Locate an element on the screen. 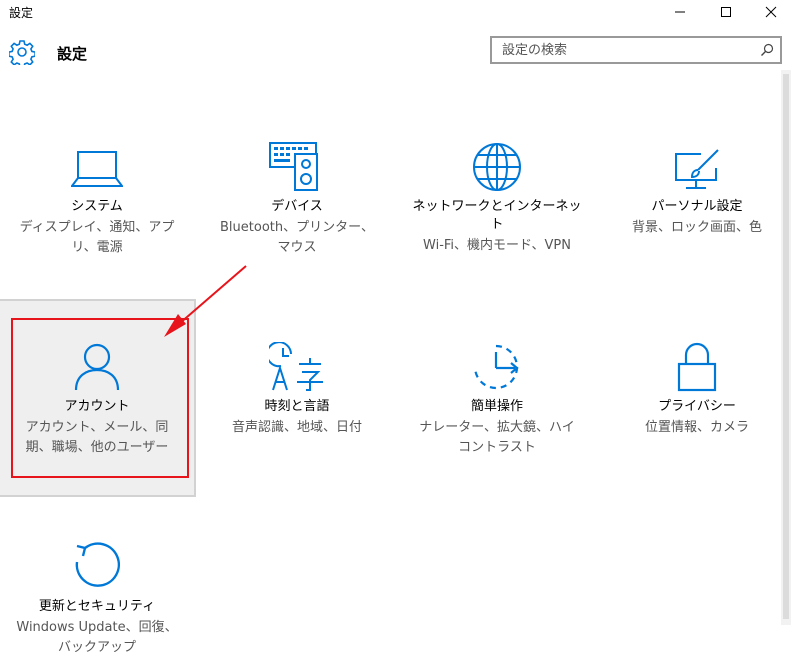 Image resolution: width=791 pixels, height=658 pixels. tile-ease-of-access: 簡単操作 ナレーター、拡大鏡、ハイコントラスト is located at coordinates (497, 400).